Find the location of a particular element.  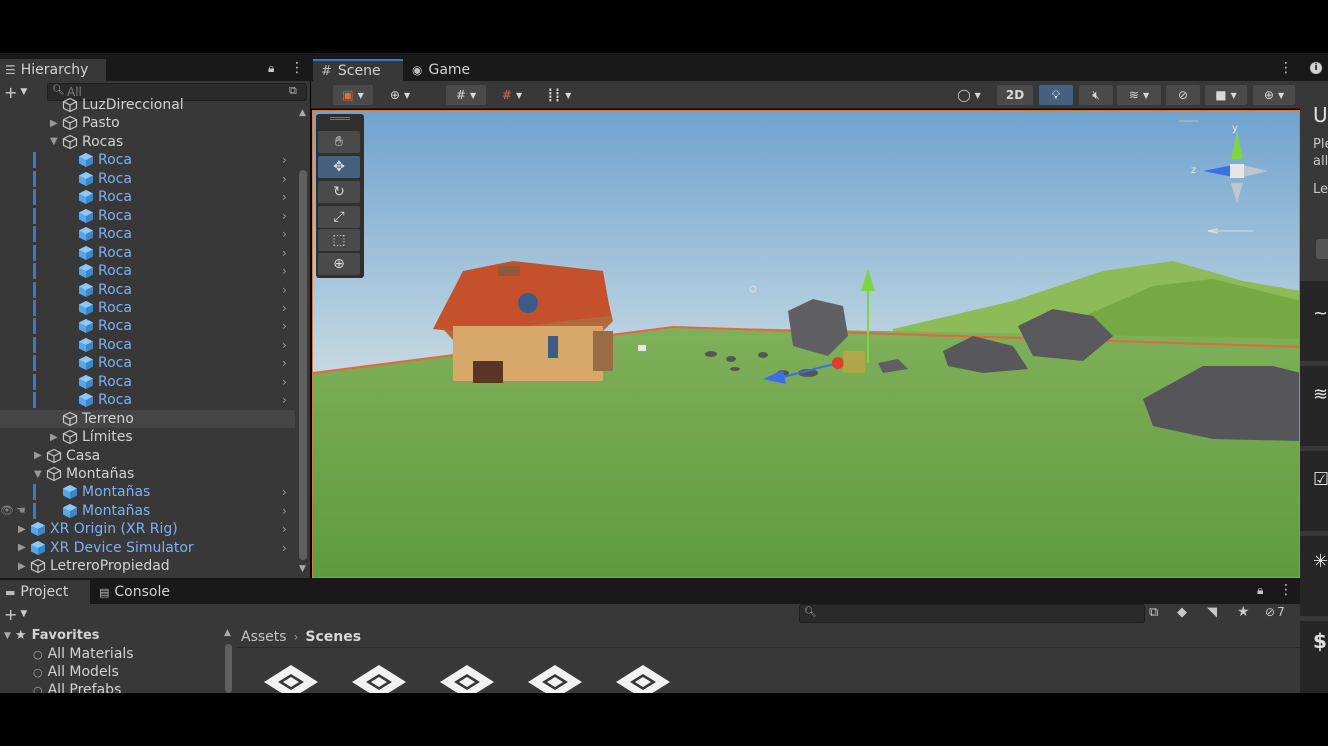

grid-snap-button: # ▼ is located at coordinates (512, 95).